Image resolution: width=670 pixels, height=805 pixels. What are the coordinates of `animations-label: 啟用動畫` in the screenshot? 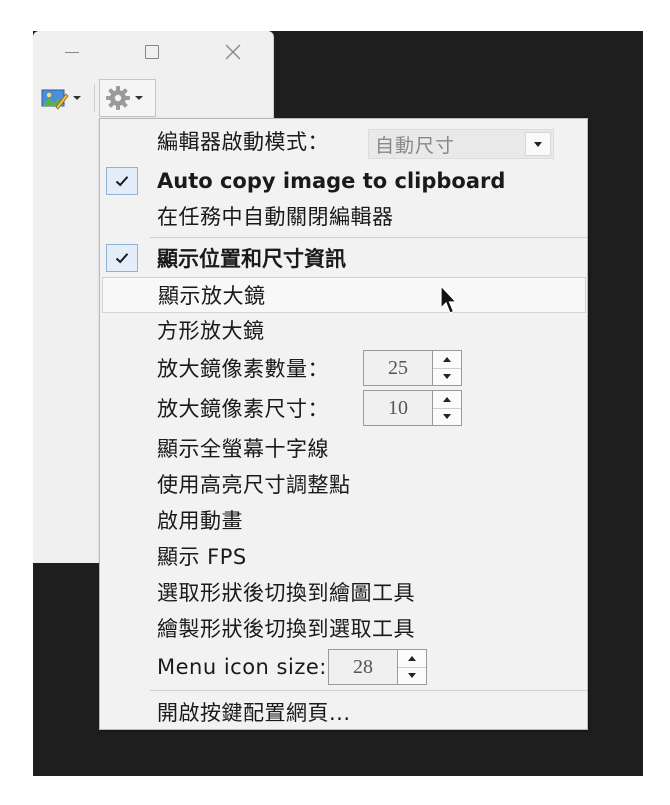 It's located at (200, 521).